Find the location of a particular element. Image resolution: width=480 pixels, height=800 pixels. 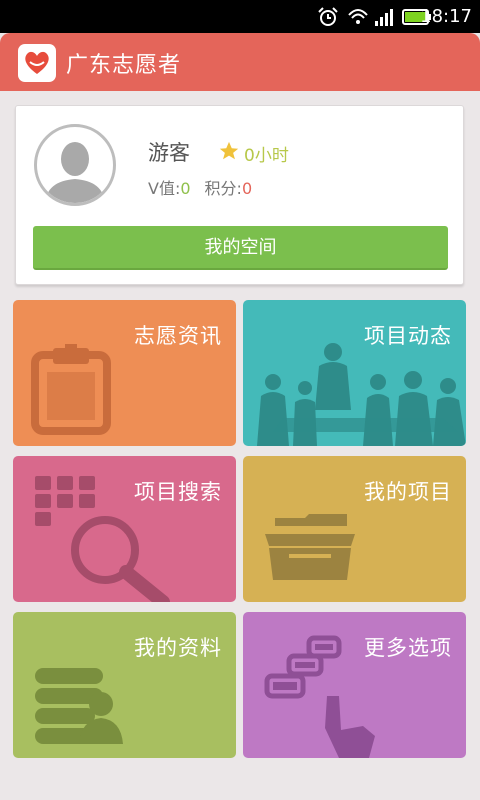

tile-label: 更多选项 is located at coordinates (408, 648).